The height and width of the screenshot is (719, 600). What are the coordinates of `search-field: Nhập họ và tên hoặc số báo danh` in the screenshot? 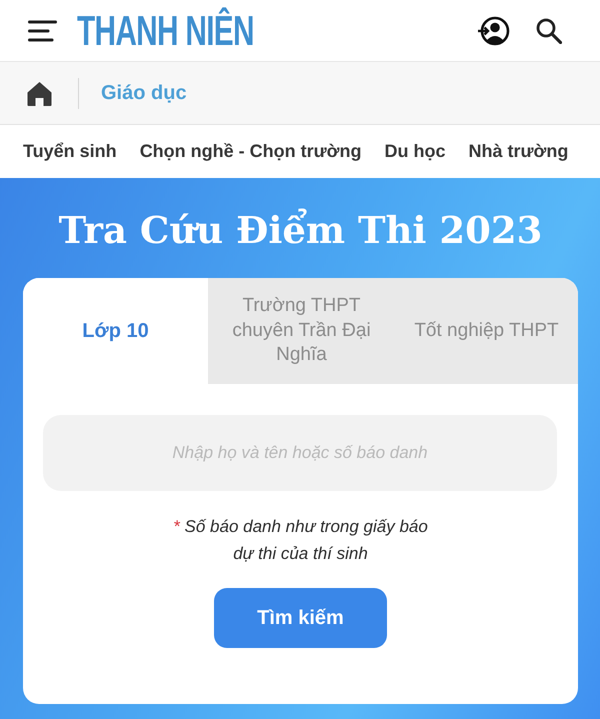 It's located at (300, 453).